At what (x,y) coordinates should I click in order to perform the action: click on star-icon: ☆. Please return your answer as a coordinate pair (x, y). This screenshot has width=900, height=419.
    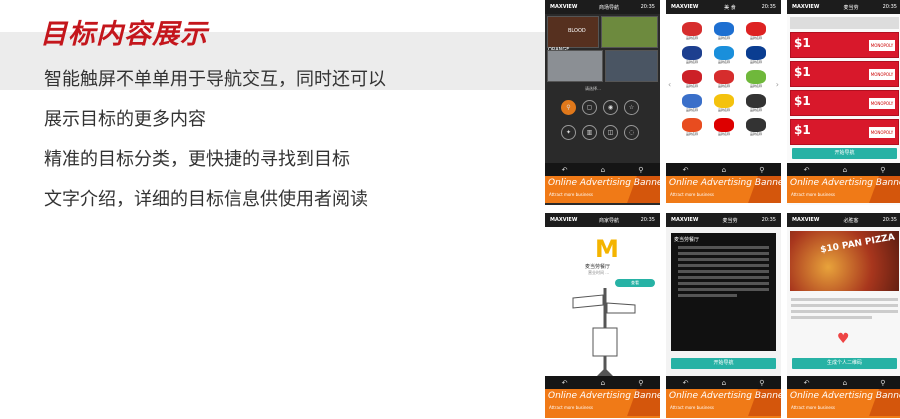
    Looking at the image, I should click on (631, 107).